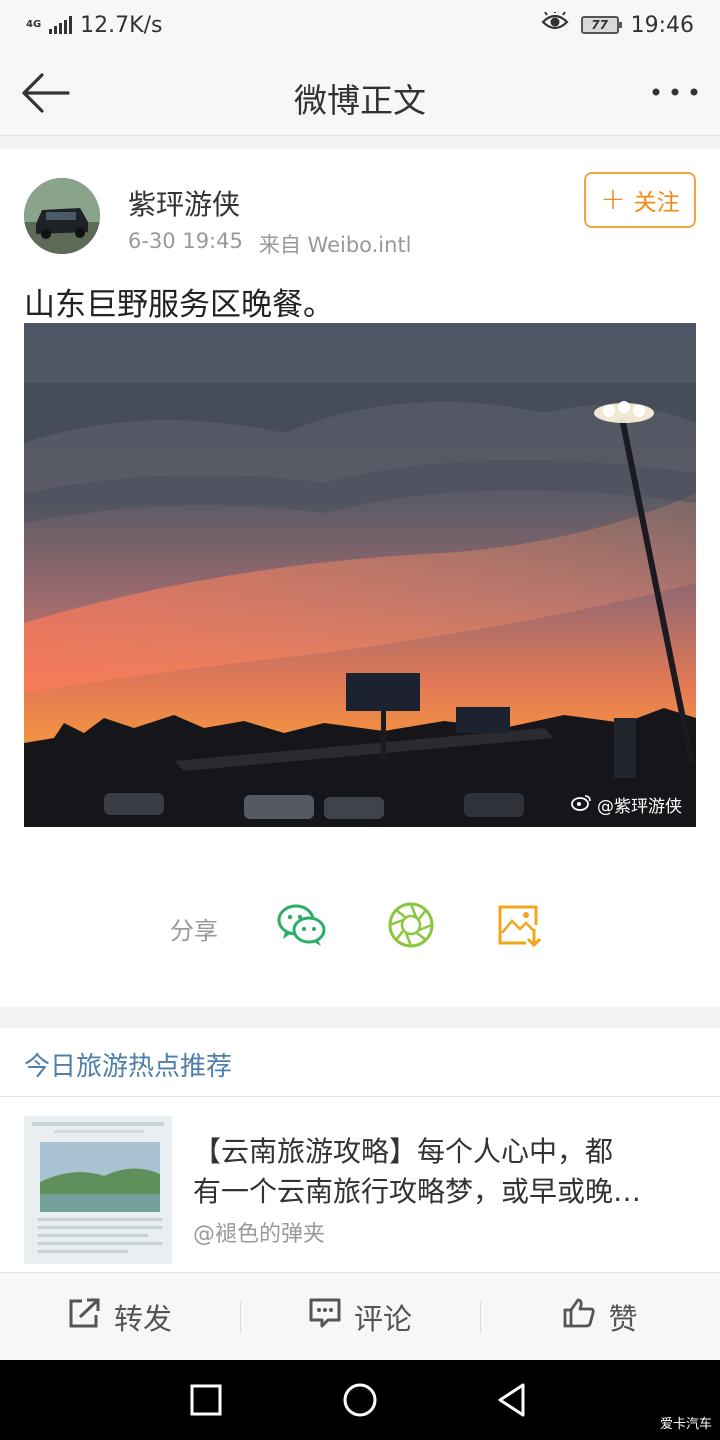 The image size is (720, 1440). Describe the element at coordinates (206, 1400) in the screenshot. I see `recent-apps-icon` at that location.